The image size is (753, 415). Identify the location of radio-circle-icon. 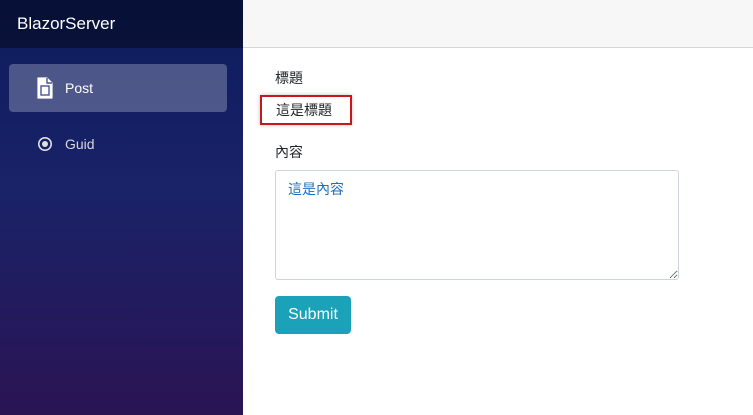
(45, 144).